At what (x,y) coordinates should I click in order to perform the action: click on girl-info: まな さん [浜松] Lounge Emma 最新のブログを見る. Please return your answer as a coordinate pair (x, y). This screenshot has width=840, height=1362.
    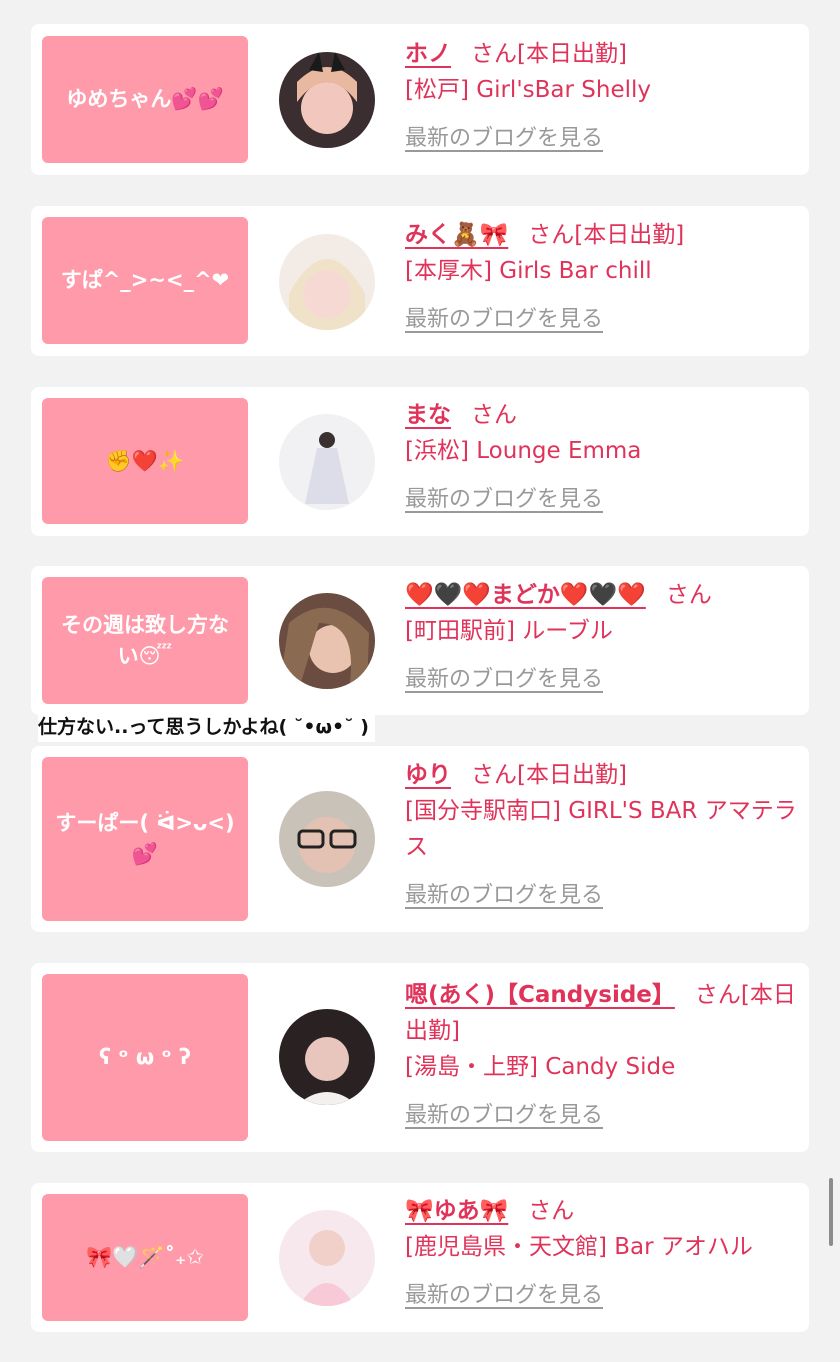
    Looking at the image, I should click on (601, 457).